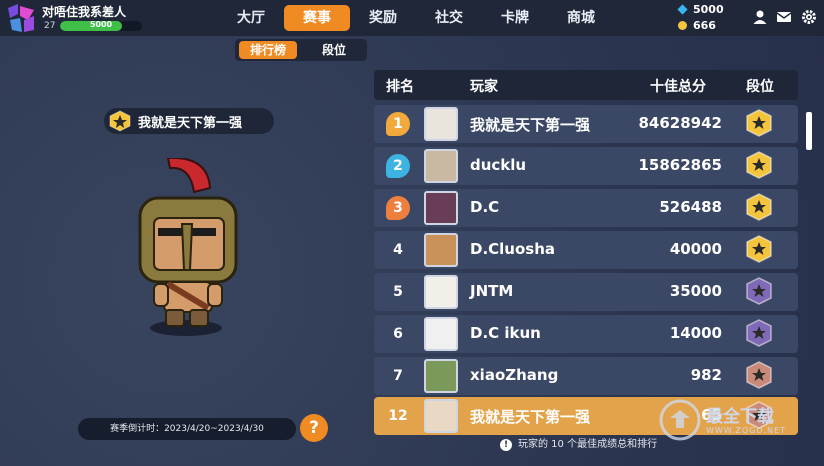 The height and width of the screenshot is (466, 824). What do you see at coordinates (690, 207) in the screenshot?
I see `row-score: 526488` at bounding box center [690, 207].